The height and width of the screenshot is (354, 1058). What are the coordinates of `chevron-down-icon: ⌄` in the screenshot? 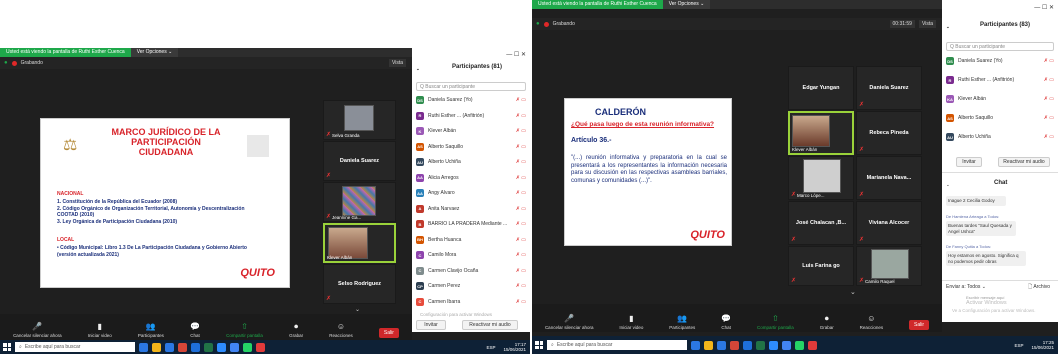 It's located at (357, 309).